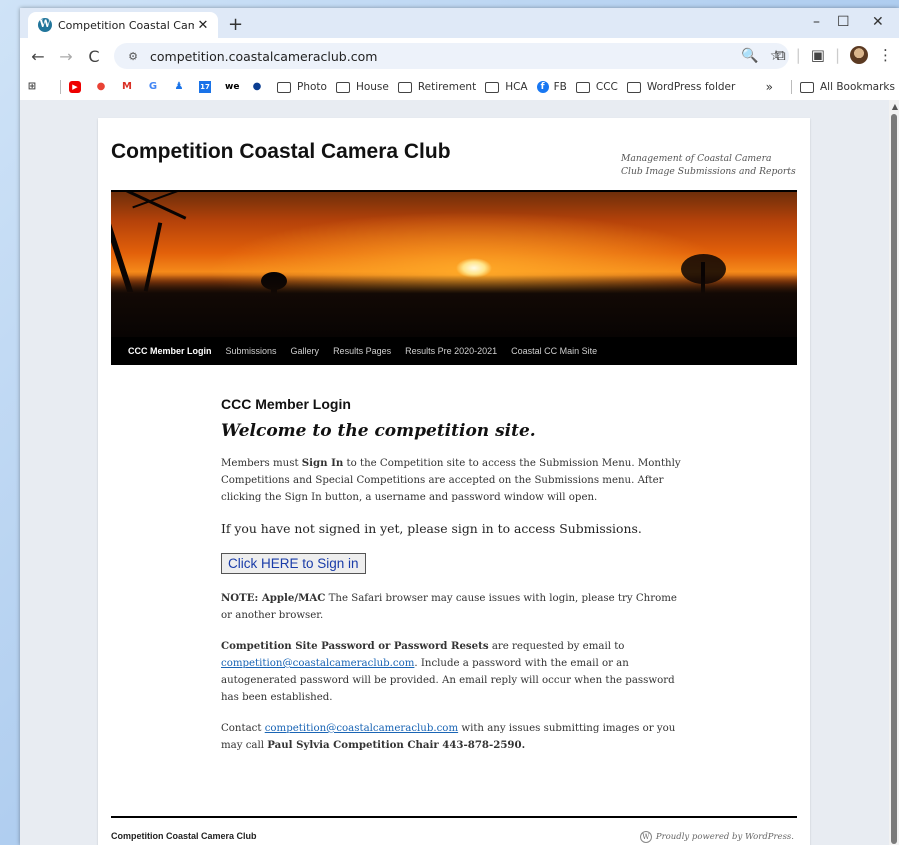  What do you see at coordinates (259, 87) in the screenshot?
I see `nasa-icon: ●` at bounding box center [259, 87].